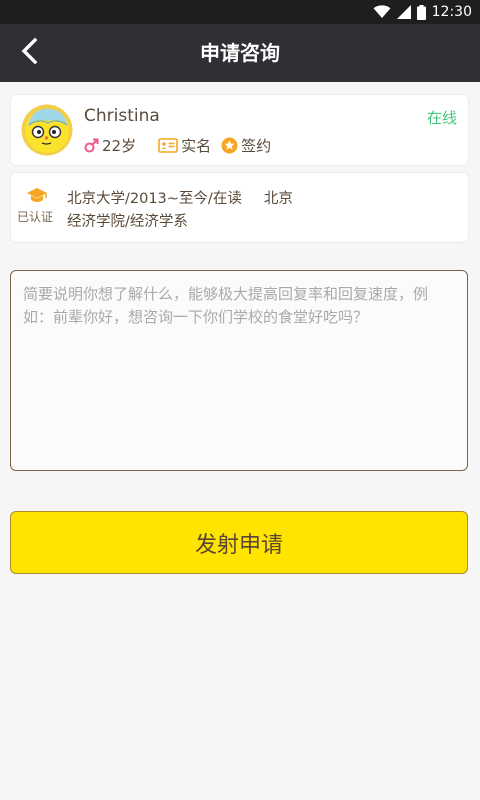 This screenshot has width=480, height=800. What do you see at coordinates (382, 12) in the screenshot?
I see `wifi-icon` at bounding box center [382, 12].